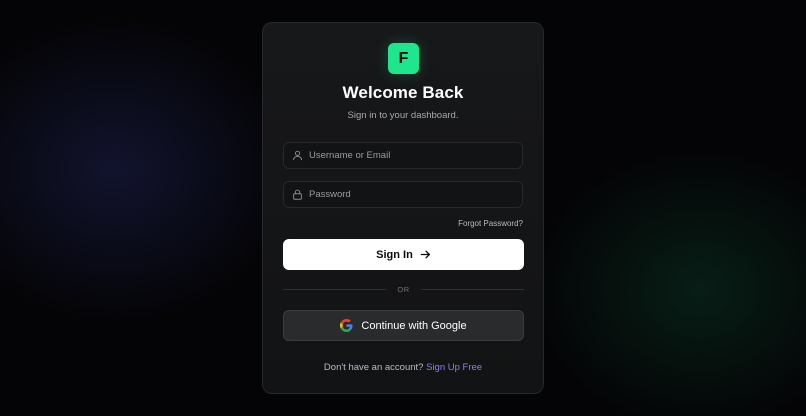  Describe the element at coordinates (394, 254) in the screenshot. I see `sign-in-label: Sign In` at that location.